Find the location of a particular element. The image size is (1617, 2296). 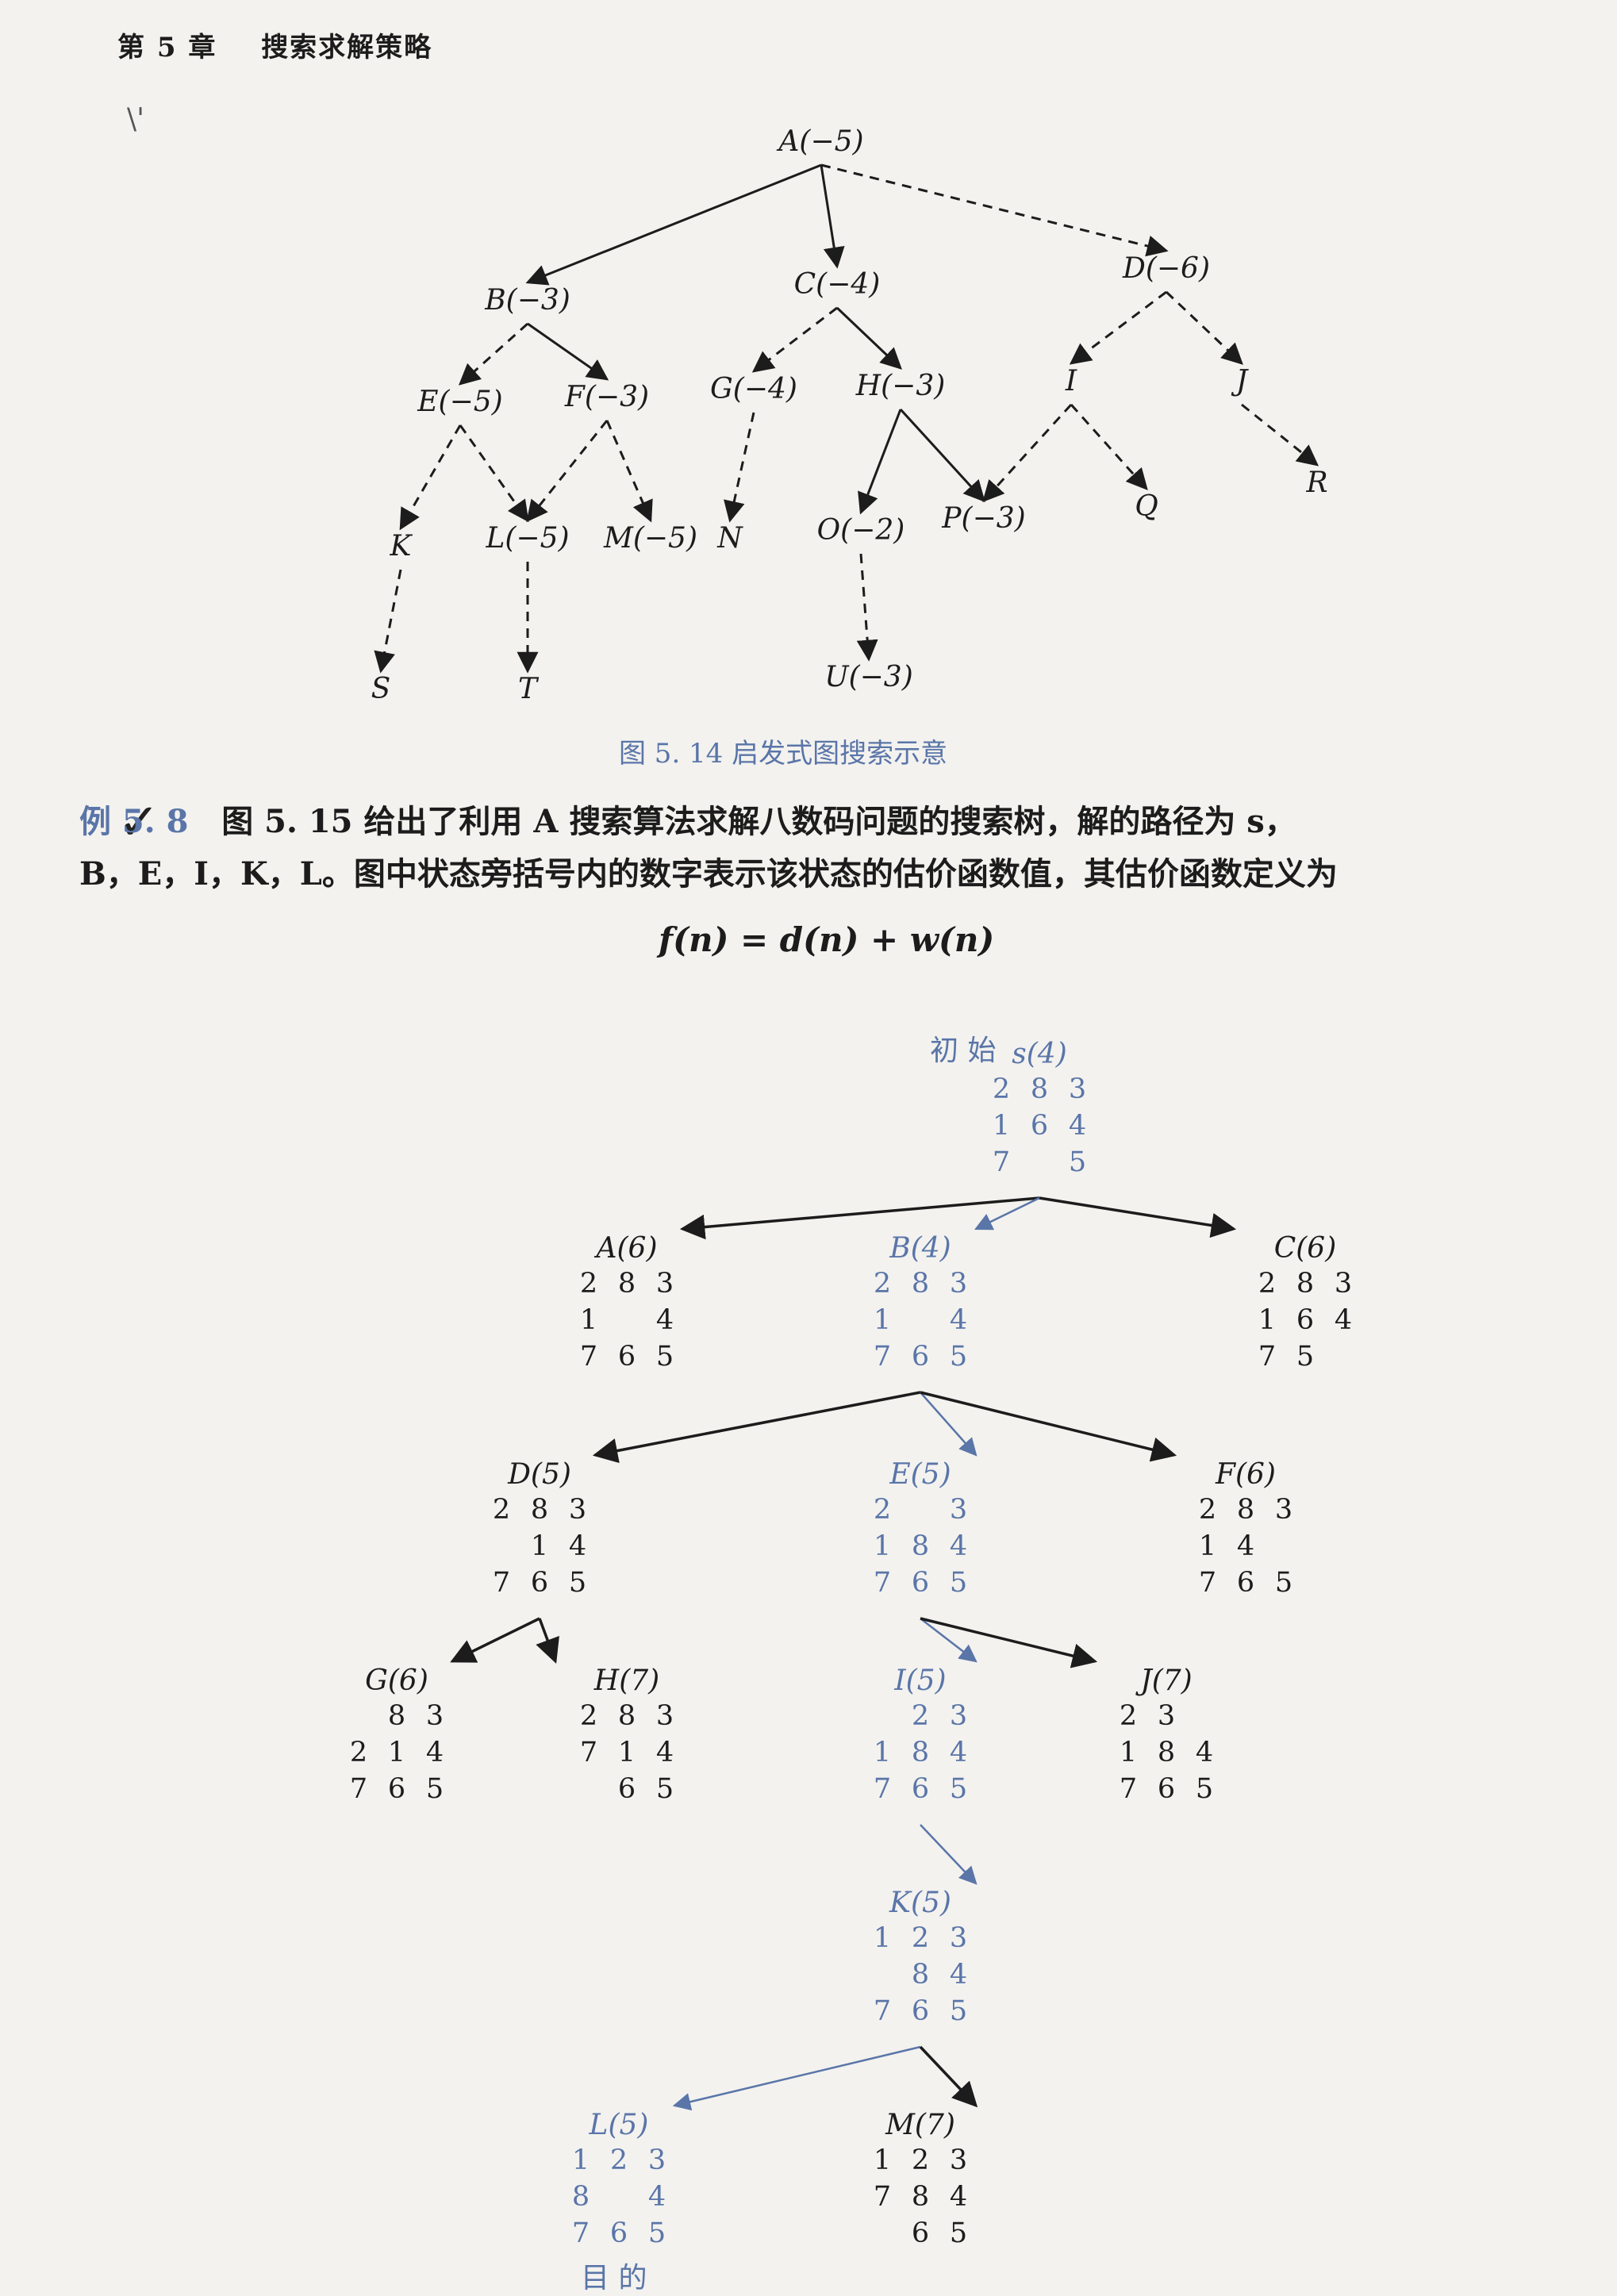

node-H: H(−3) is located at coordinates (901, 386).